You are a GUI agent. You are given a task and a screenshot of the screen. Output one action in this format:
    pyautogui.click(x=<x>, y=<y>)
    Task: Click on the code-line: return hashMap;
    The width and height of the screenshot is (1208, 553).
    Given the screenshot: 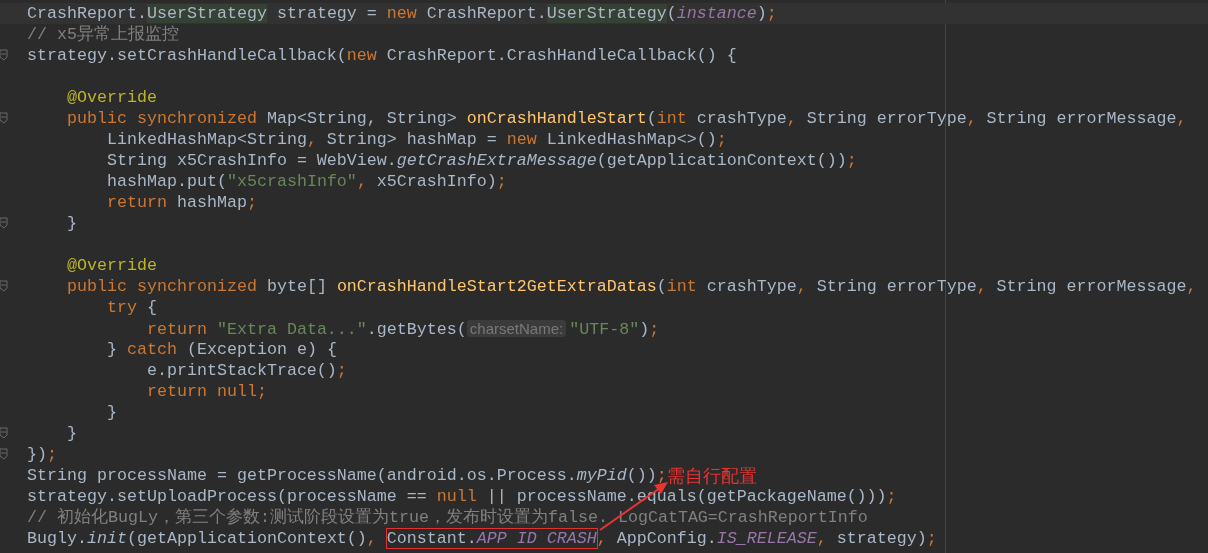 What is the action you would take?
    pyautogui.click(x=181, y=202)
    